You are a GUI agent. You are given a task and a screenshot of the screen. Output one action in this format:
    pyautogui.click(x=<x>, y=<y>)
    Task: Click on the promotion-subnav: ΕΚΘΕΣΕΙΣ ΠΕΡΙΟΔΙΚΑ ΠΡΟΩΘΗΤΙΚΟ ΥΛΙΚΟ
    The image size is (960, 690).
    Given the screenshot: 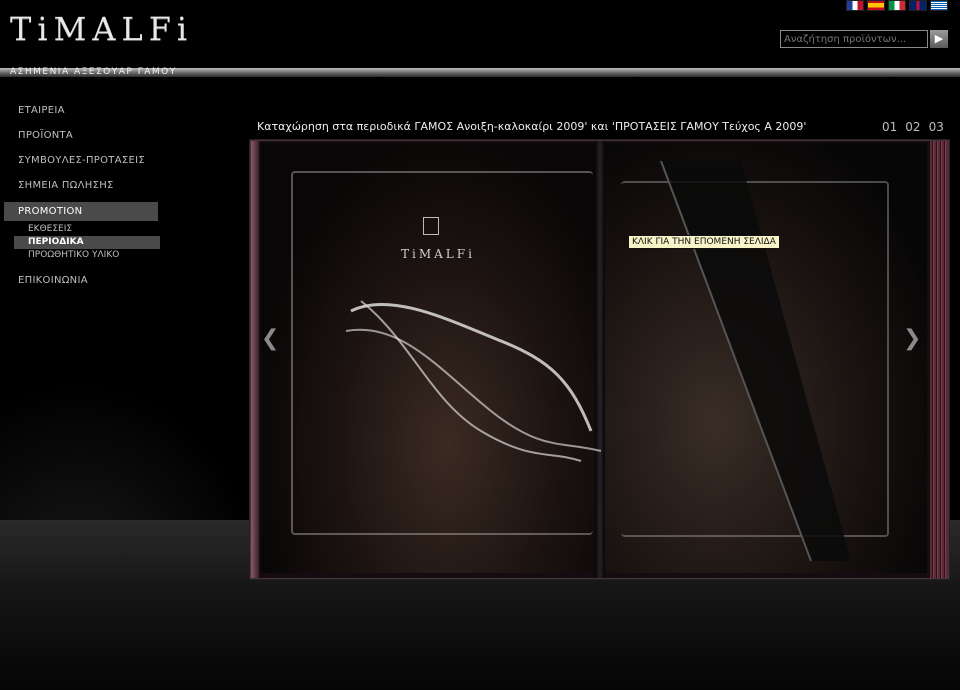 What is the action you would take?
    pyautogui.click(x=80, y=242)
    